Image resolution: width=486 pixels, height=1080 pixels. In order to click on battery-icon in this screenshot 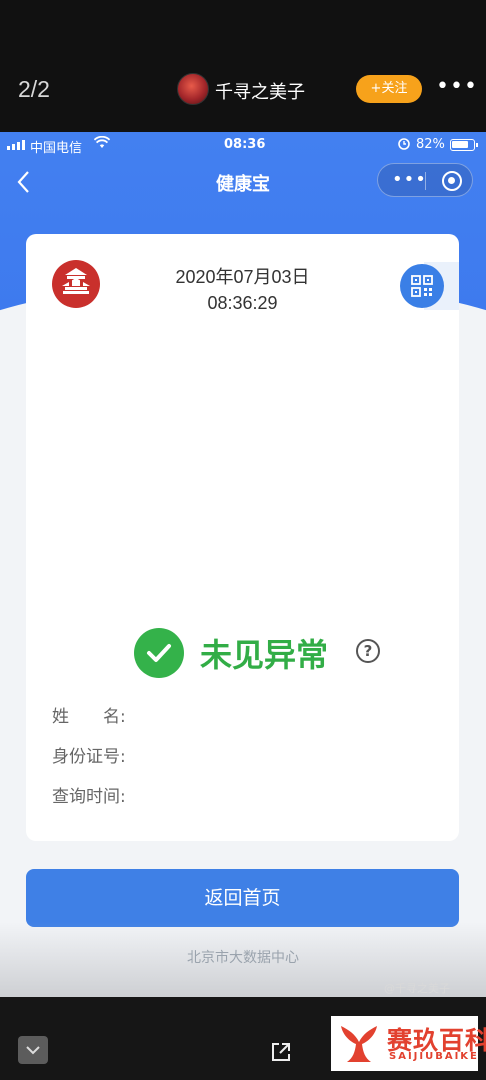, I will do `click(464, 145)`.